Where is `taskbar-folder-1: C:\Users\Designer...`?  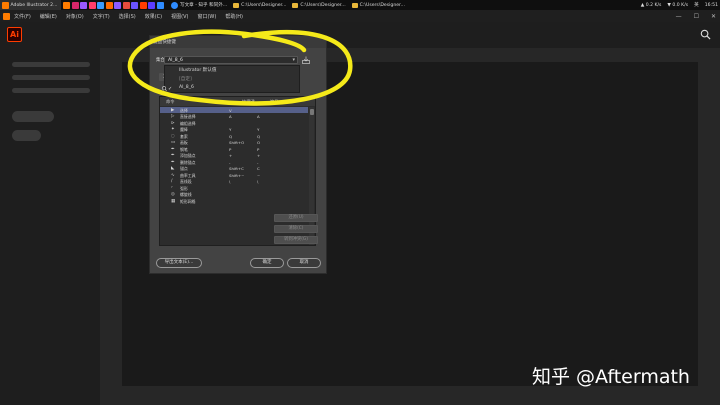 taskbar-folder-1: C:\Users\Designer... is located at coordinates (260, 5).